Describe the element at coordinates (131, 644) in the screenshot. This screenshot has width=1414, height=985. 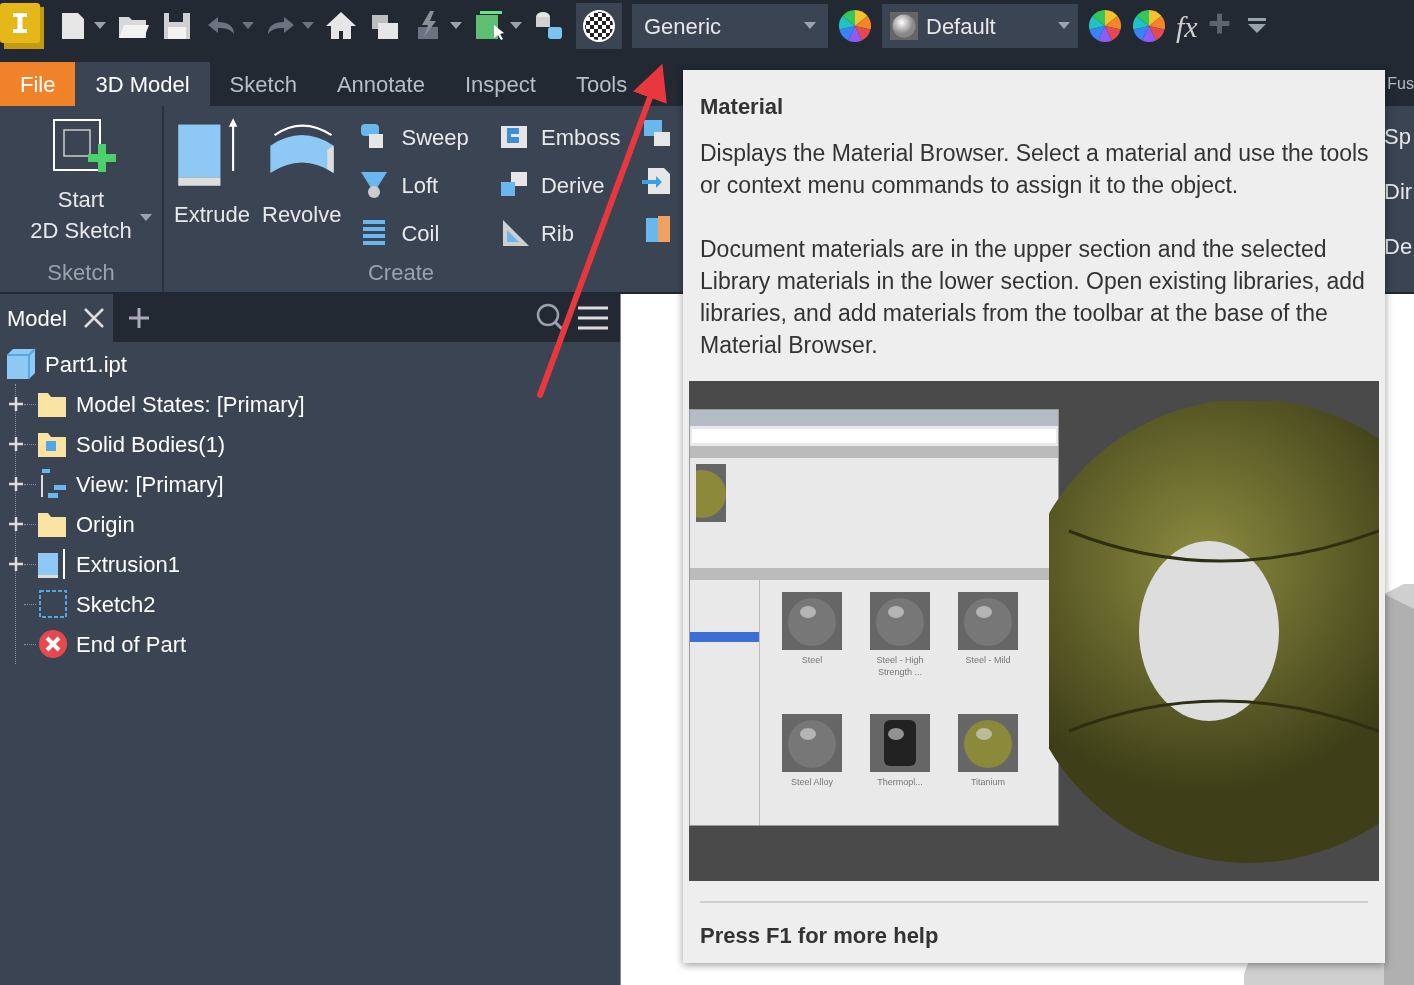
I see `tree-item: End of Part` at that location.